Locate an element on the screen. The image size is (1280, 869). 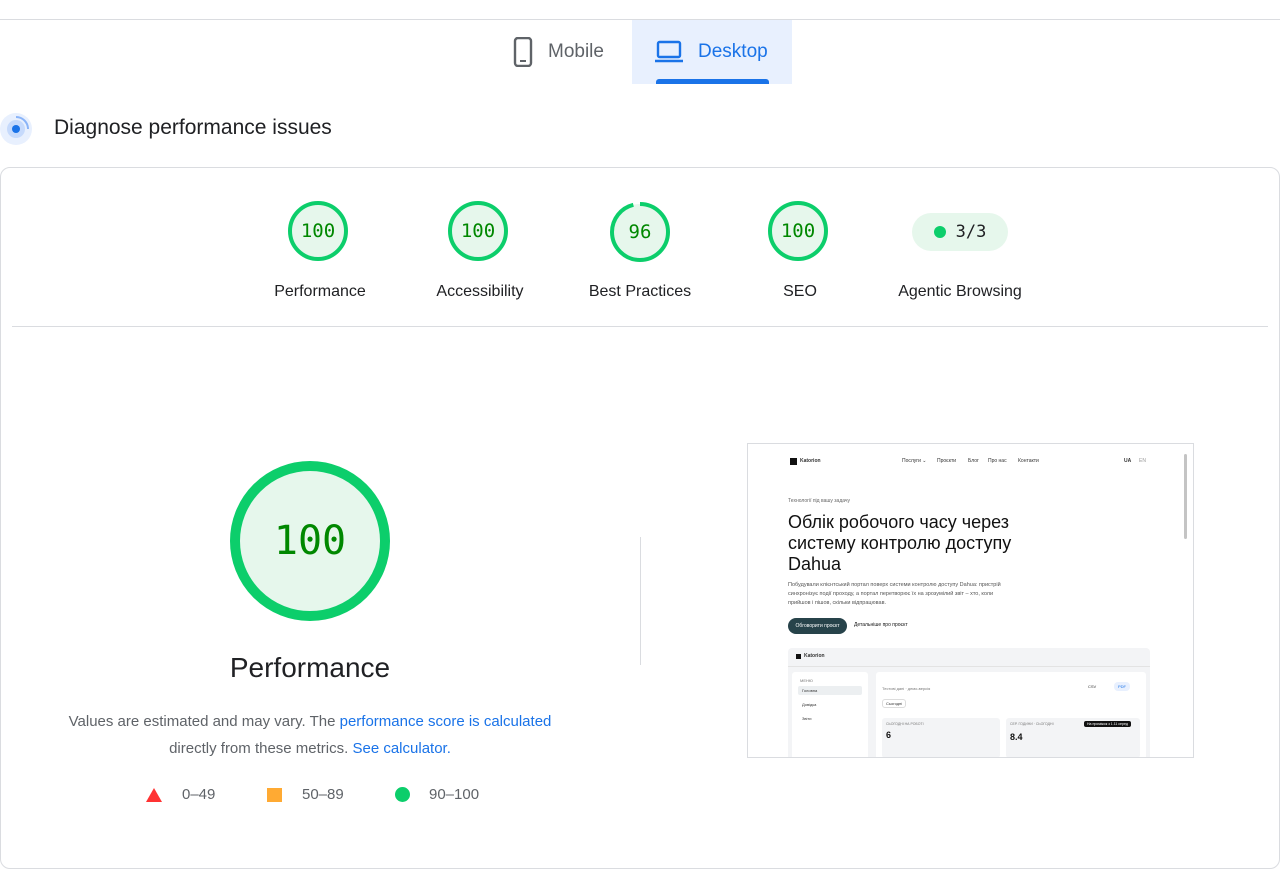
agentic-browsing-badge: 3/3 is located at coordinates (960, 232).